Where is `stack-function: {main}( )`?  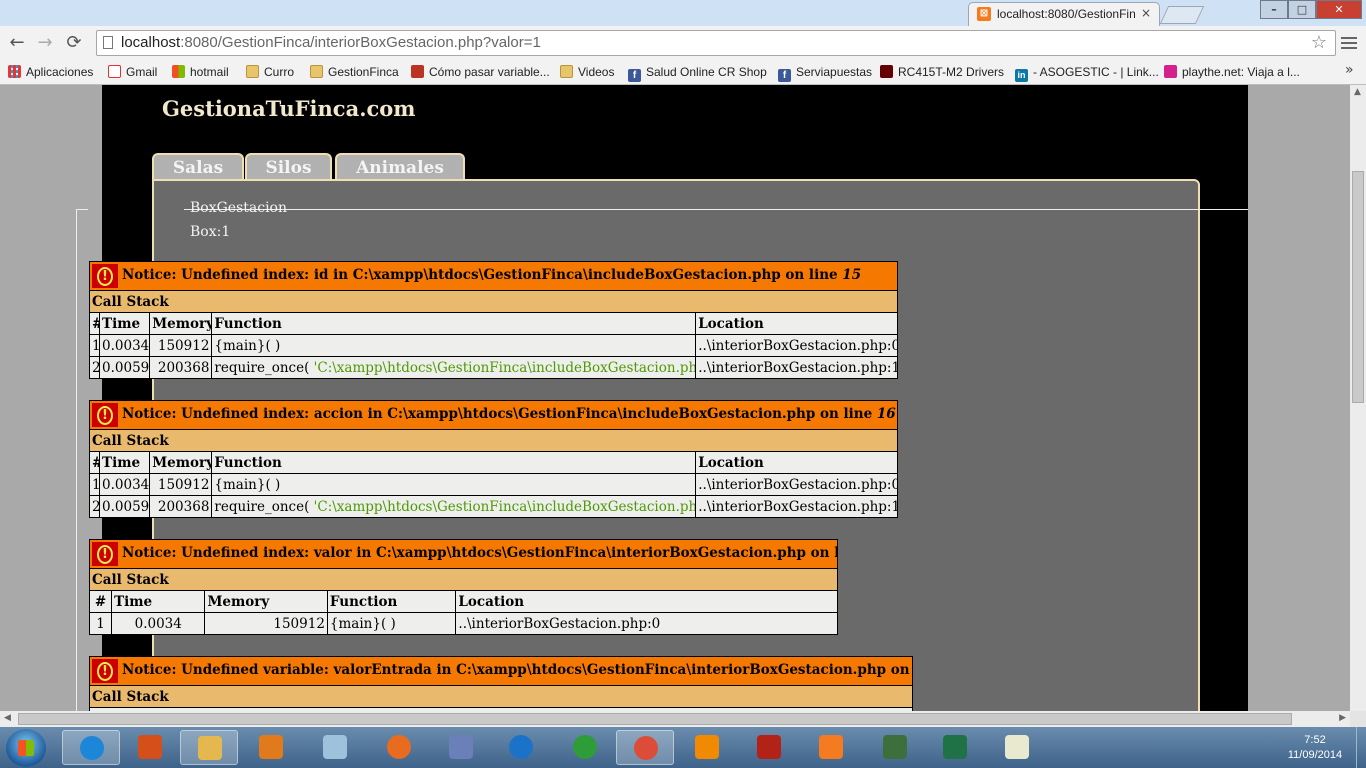 stack-function: {main}( ) is located at coordinates (391, 623).